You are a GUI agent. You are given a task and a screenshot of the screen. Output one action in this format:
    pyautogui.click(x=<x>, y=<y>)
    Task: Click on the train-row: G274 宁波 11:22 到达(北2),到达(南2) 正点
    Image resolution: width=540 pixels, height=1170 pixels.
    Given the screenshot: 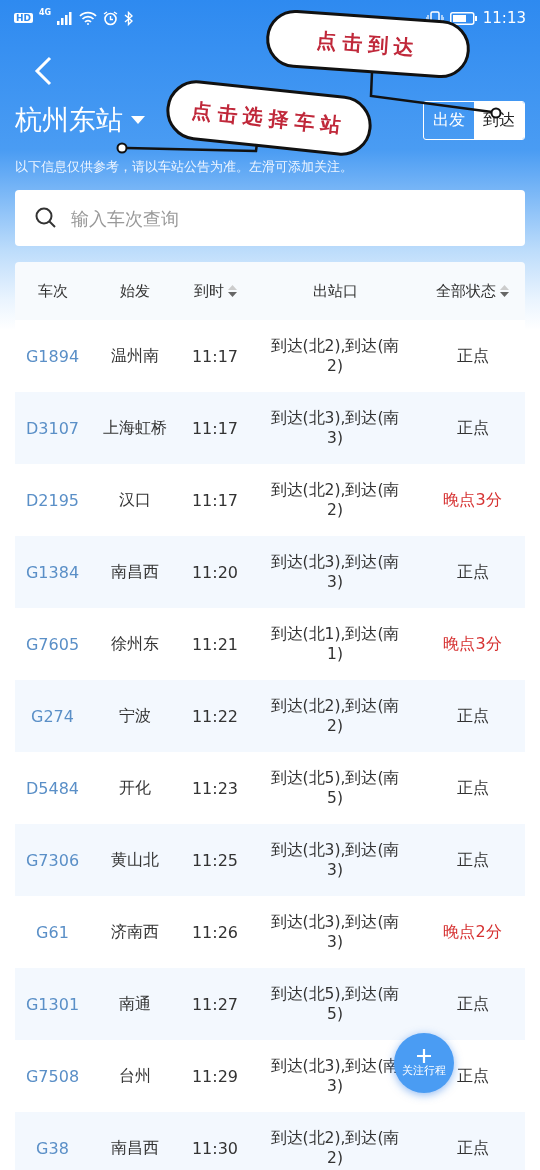 What is the action you would take?
    pyautogui.click(x=270, y=716)
    